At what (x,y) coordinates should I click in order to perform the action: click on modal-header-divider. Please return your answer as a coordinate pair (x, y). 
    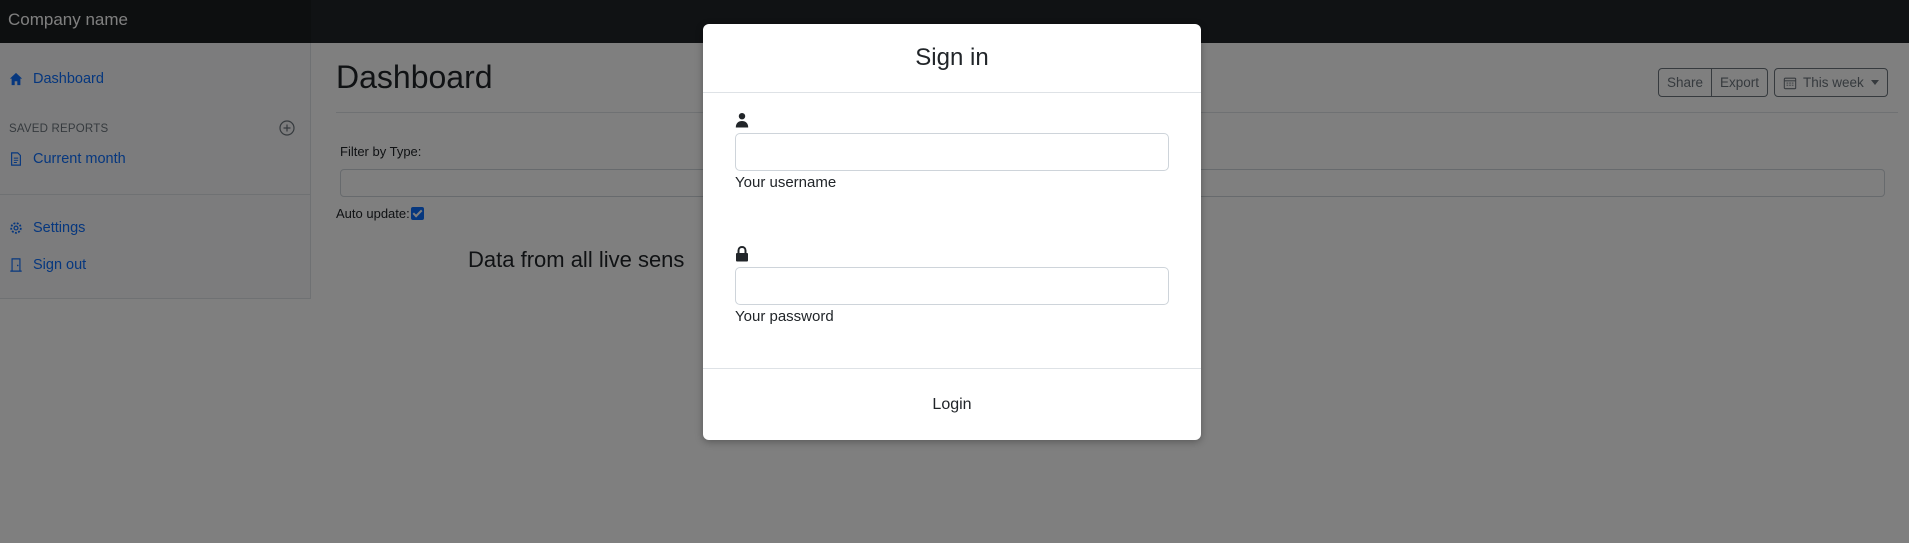
    Looking at the image, I should click on (952, 92).